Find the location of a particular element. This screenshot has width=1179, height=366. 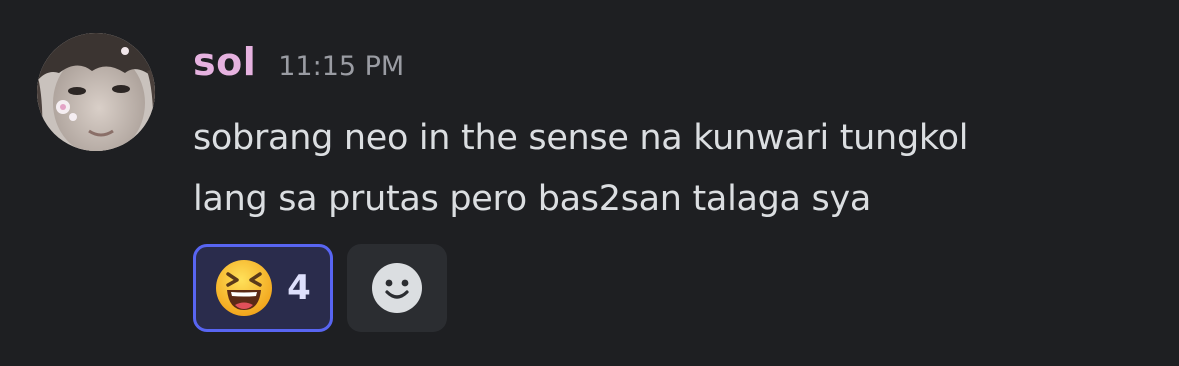

reaction-button: 4 is located at coordinates (263, 288).